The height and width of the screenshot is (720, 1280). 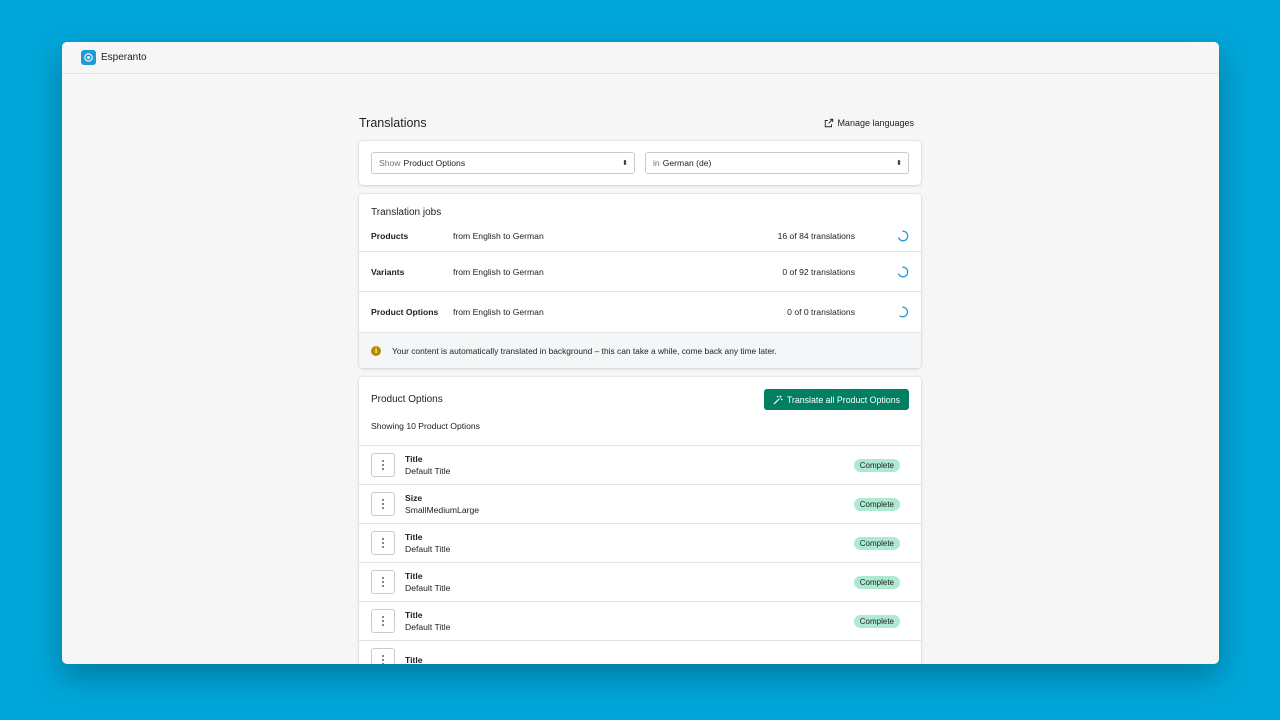 I want to click on jobs-title: Translation jobs, so click(x=406, y=212).